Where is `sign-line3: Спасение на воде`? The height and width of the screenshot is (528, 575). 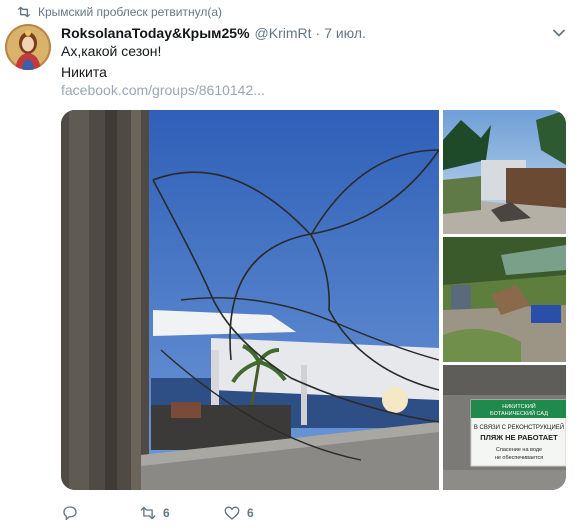 sign-line3: Спасение на воде is located at coordinates (519, 450).